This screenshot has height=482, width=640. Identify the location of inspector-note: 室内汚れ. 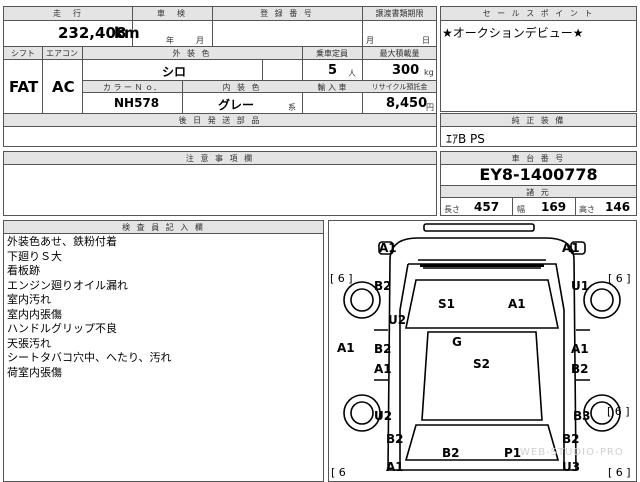
(29, 299).